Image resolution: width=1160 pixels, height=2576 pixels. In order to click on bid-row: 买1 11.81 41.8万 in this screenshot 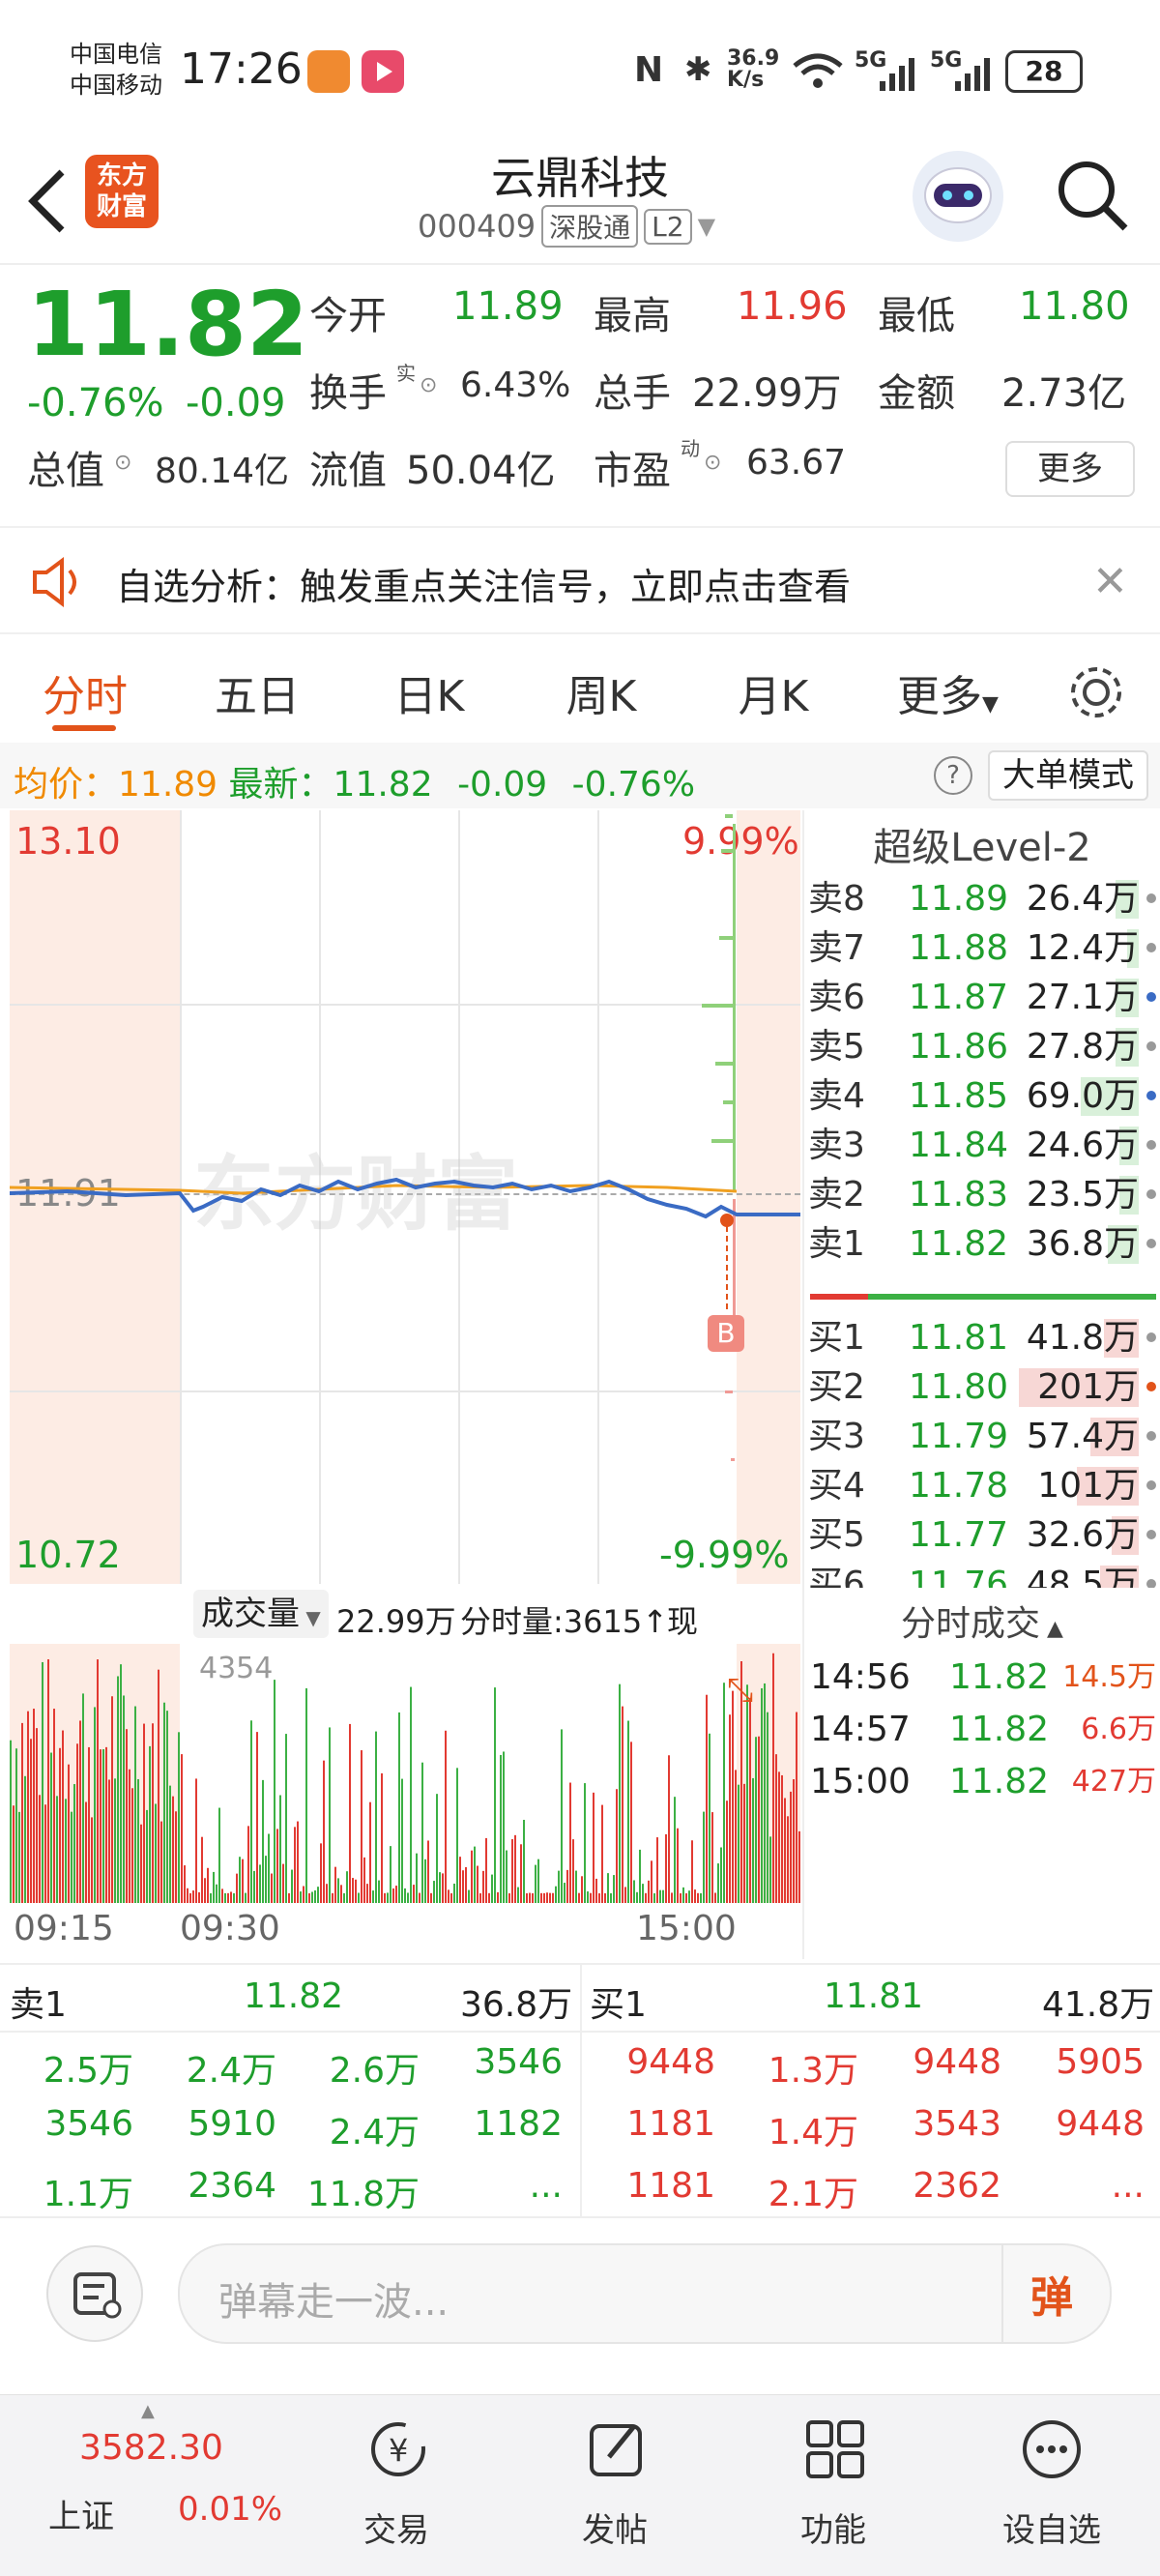, I will do `click(982, 1337)`.